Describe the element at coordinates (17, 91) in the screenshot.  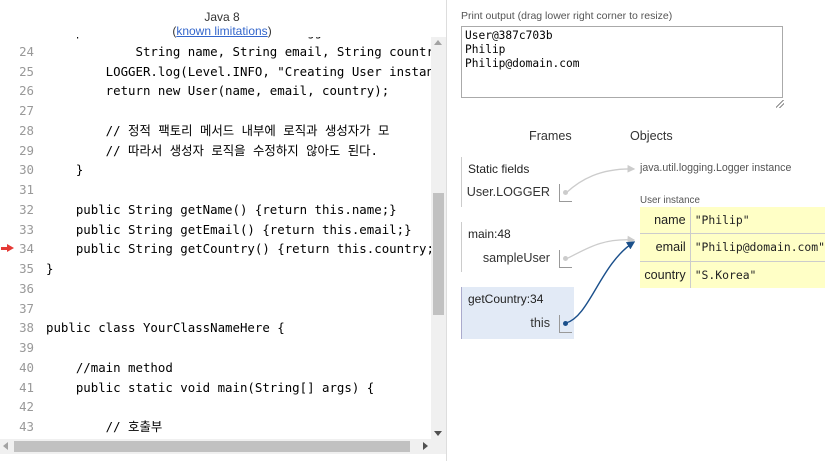
I see `line-number: 26` at that location.